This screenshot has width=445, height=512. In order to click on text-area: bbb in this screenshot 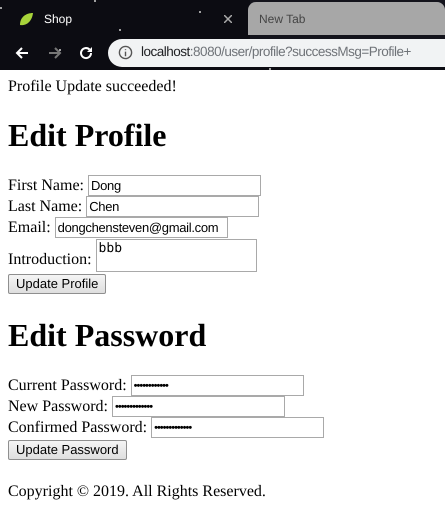, I will do `click(176, 255)`.